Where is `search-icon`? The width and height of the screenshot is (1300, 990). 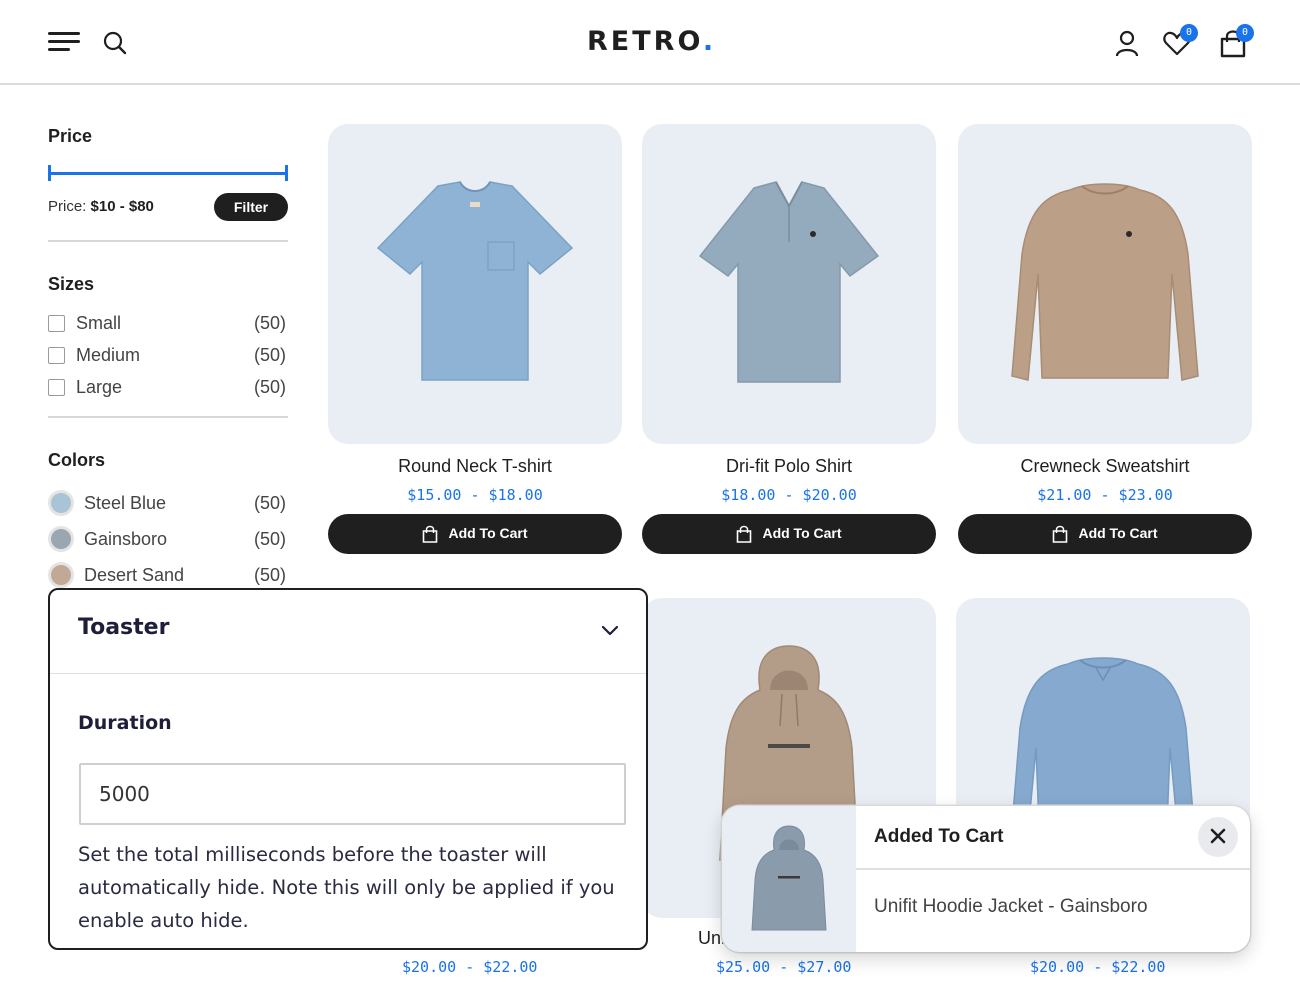 search-icon is located at coordinates (115, 43).